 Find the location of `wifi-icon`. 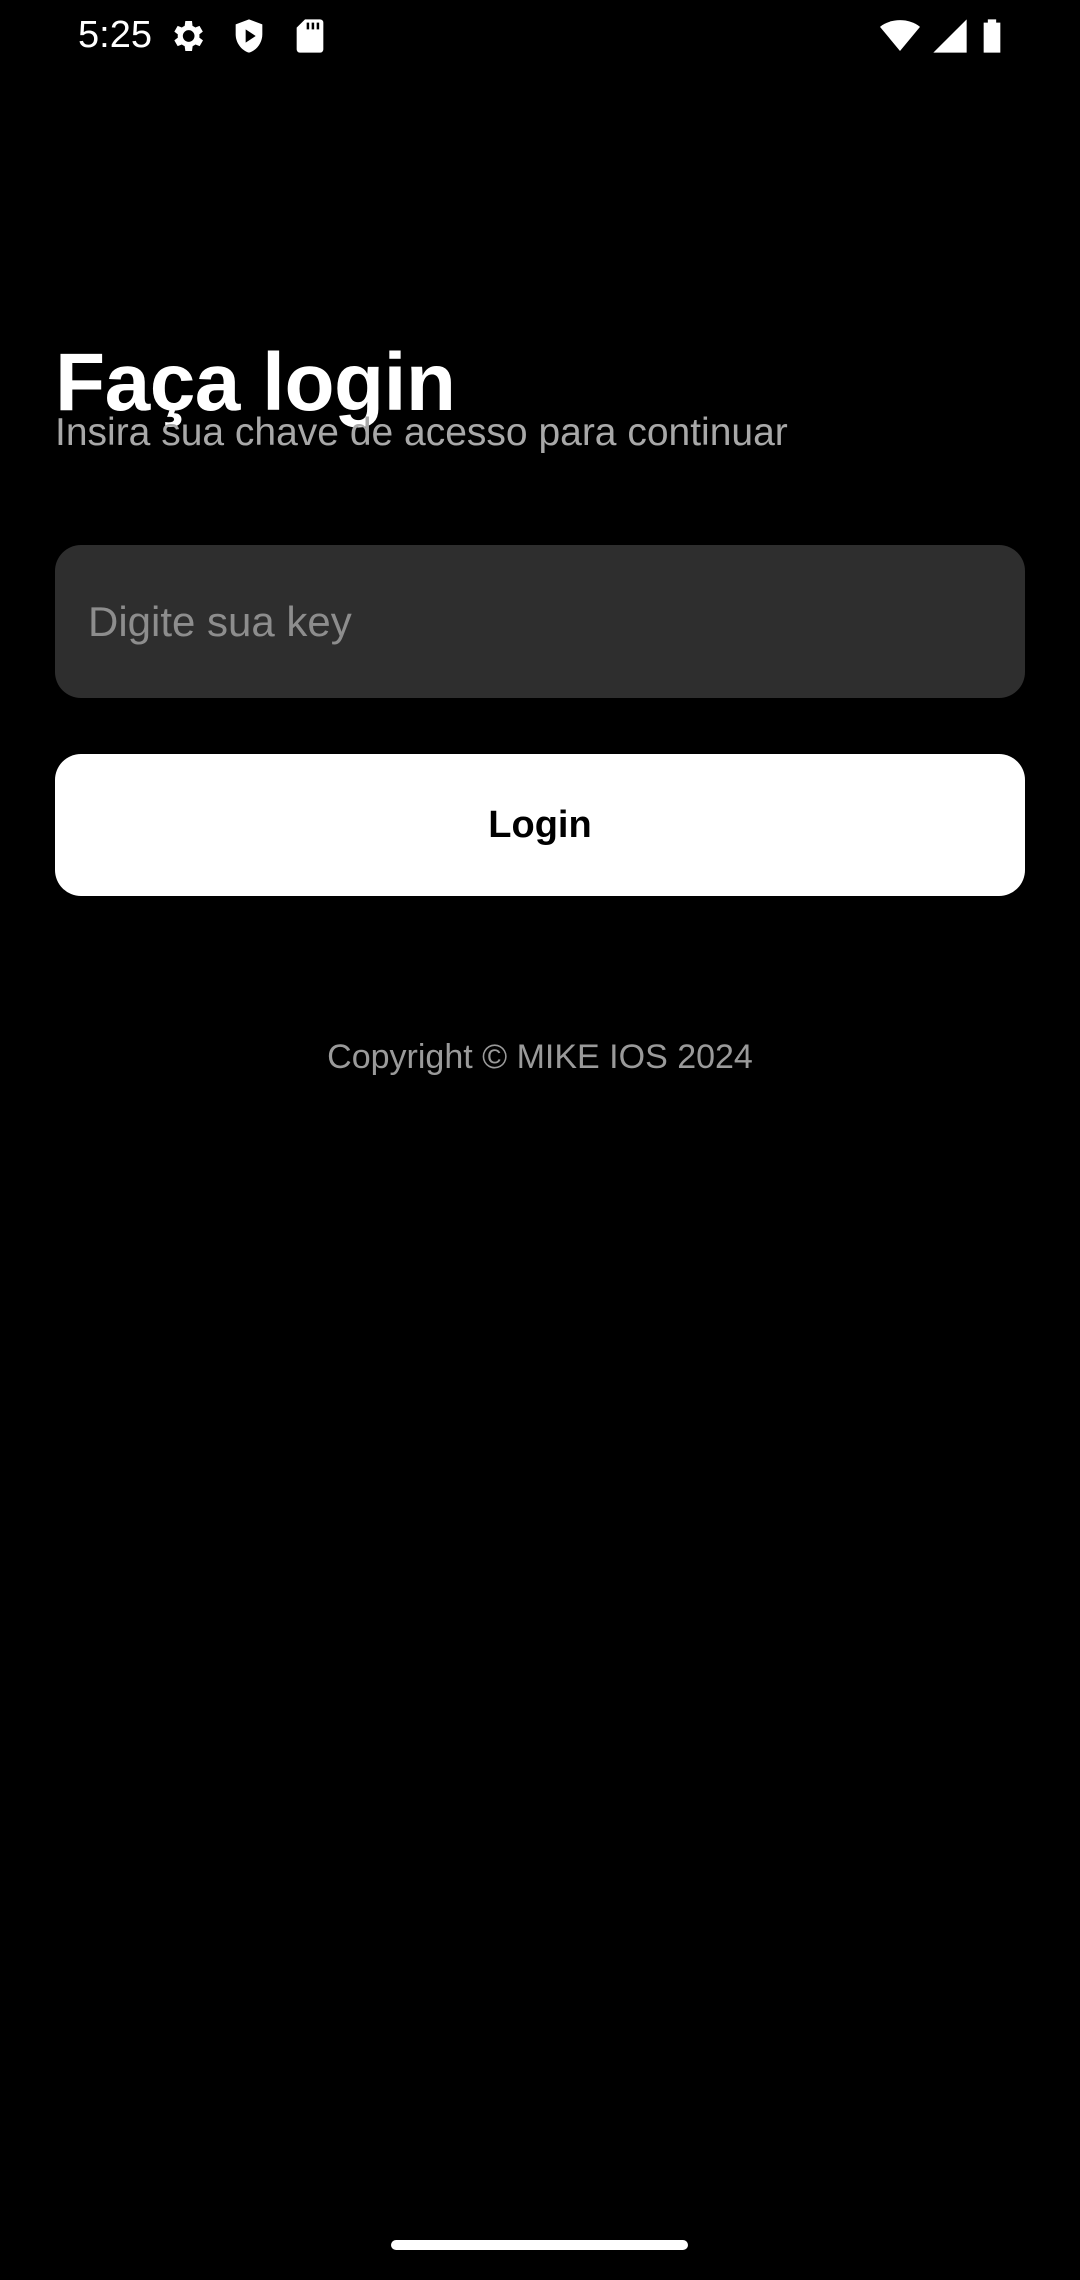

wifi-icon is located at coordinates (900, 36).